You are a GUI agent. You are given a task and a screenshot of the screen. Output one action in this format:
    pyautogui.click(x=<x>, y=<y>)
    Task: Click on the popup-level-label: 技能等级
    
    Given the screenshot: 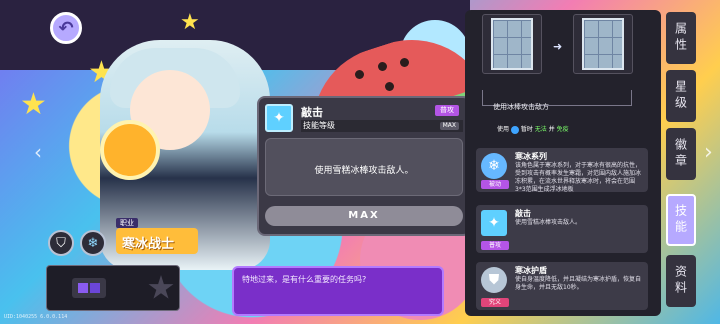 What is the action you would take?
    pyautogui.click(x=382, y=126)
    